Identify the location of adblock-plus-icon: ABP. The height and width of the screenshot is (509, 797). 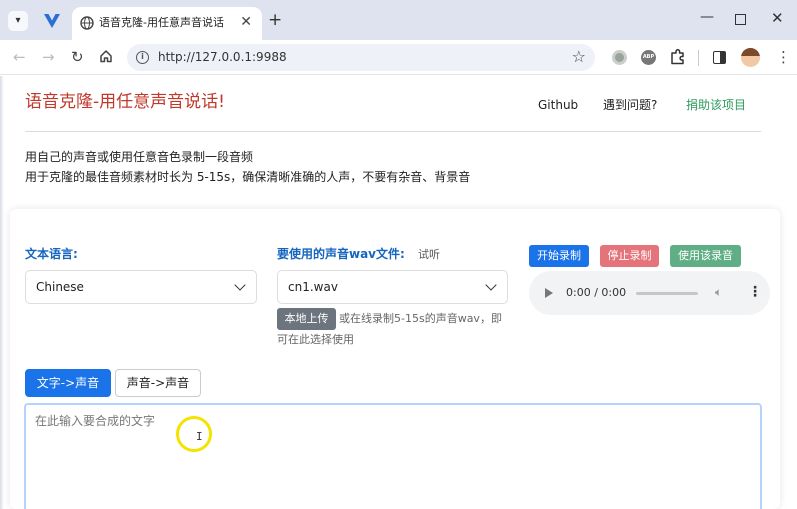
(648, 57).